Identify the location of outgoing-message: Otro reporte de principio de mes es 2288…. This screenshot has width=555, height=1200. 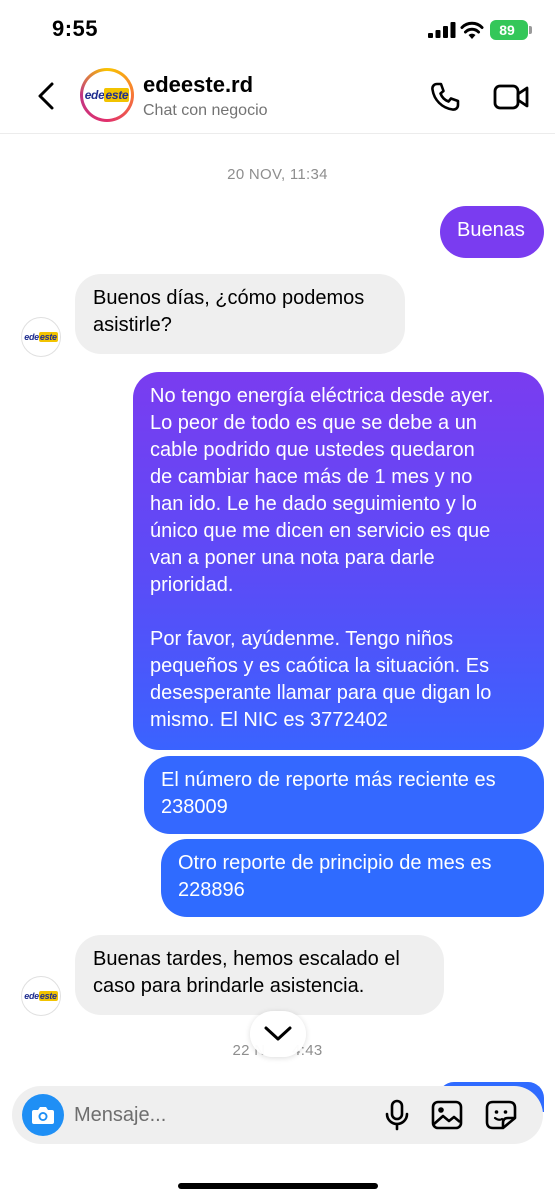
(352, 878).